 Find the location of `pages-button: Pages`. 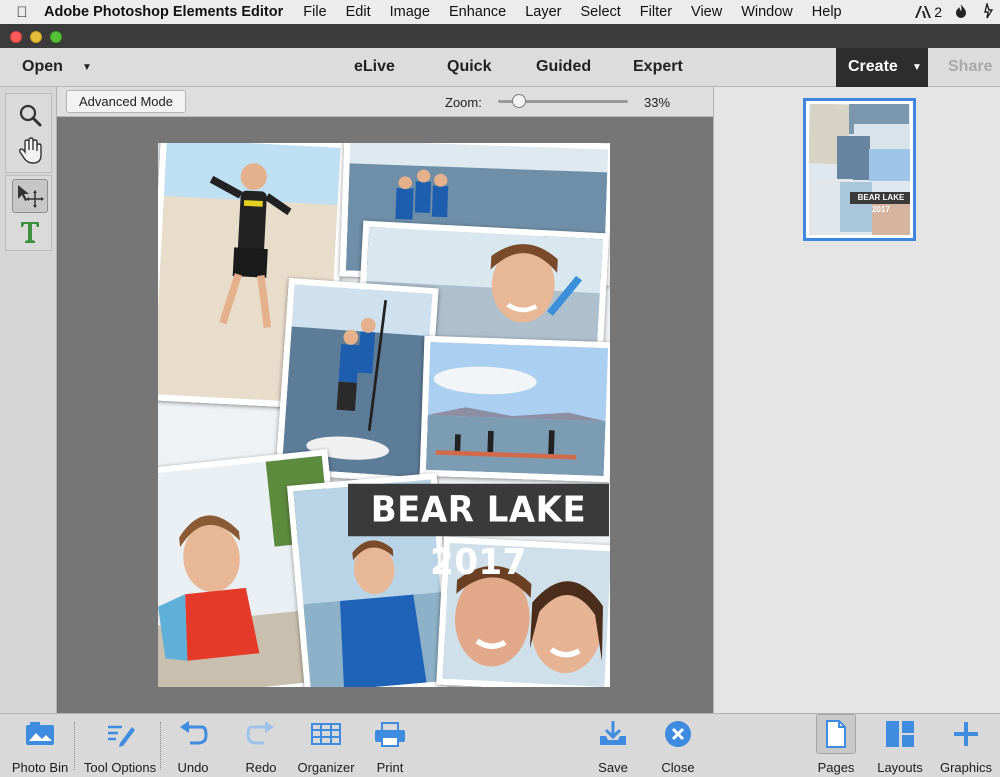

pages-button: Pages is located at coordinates (836, 745).